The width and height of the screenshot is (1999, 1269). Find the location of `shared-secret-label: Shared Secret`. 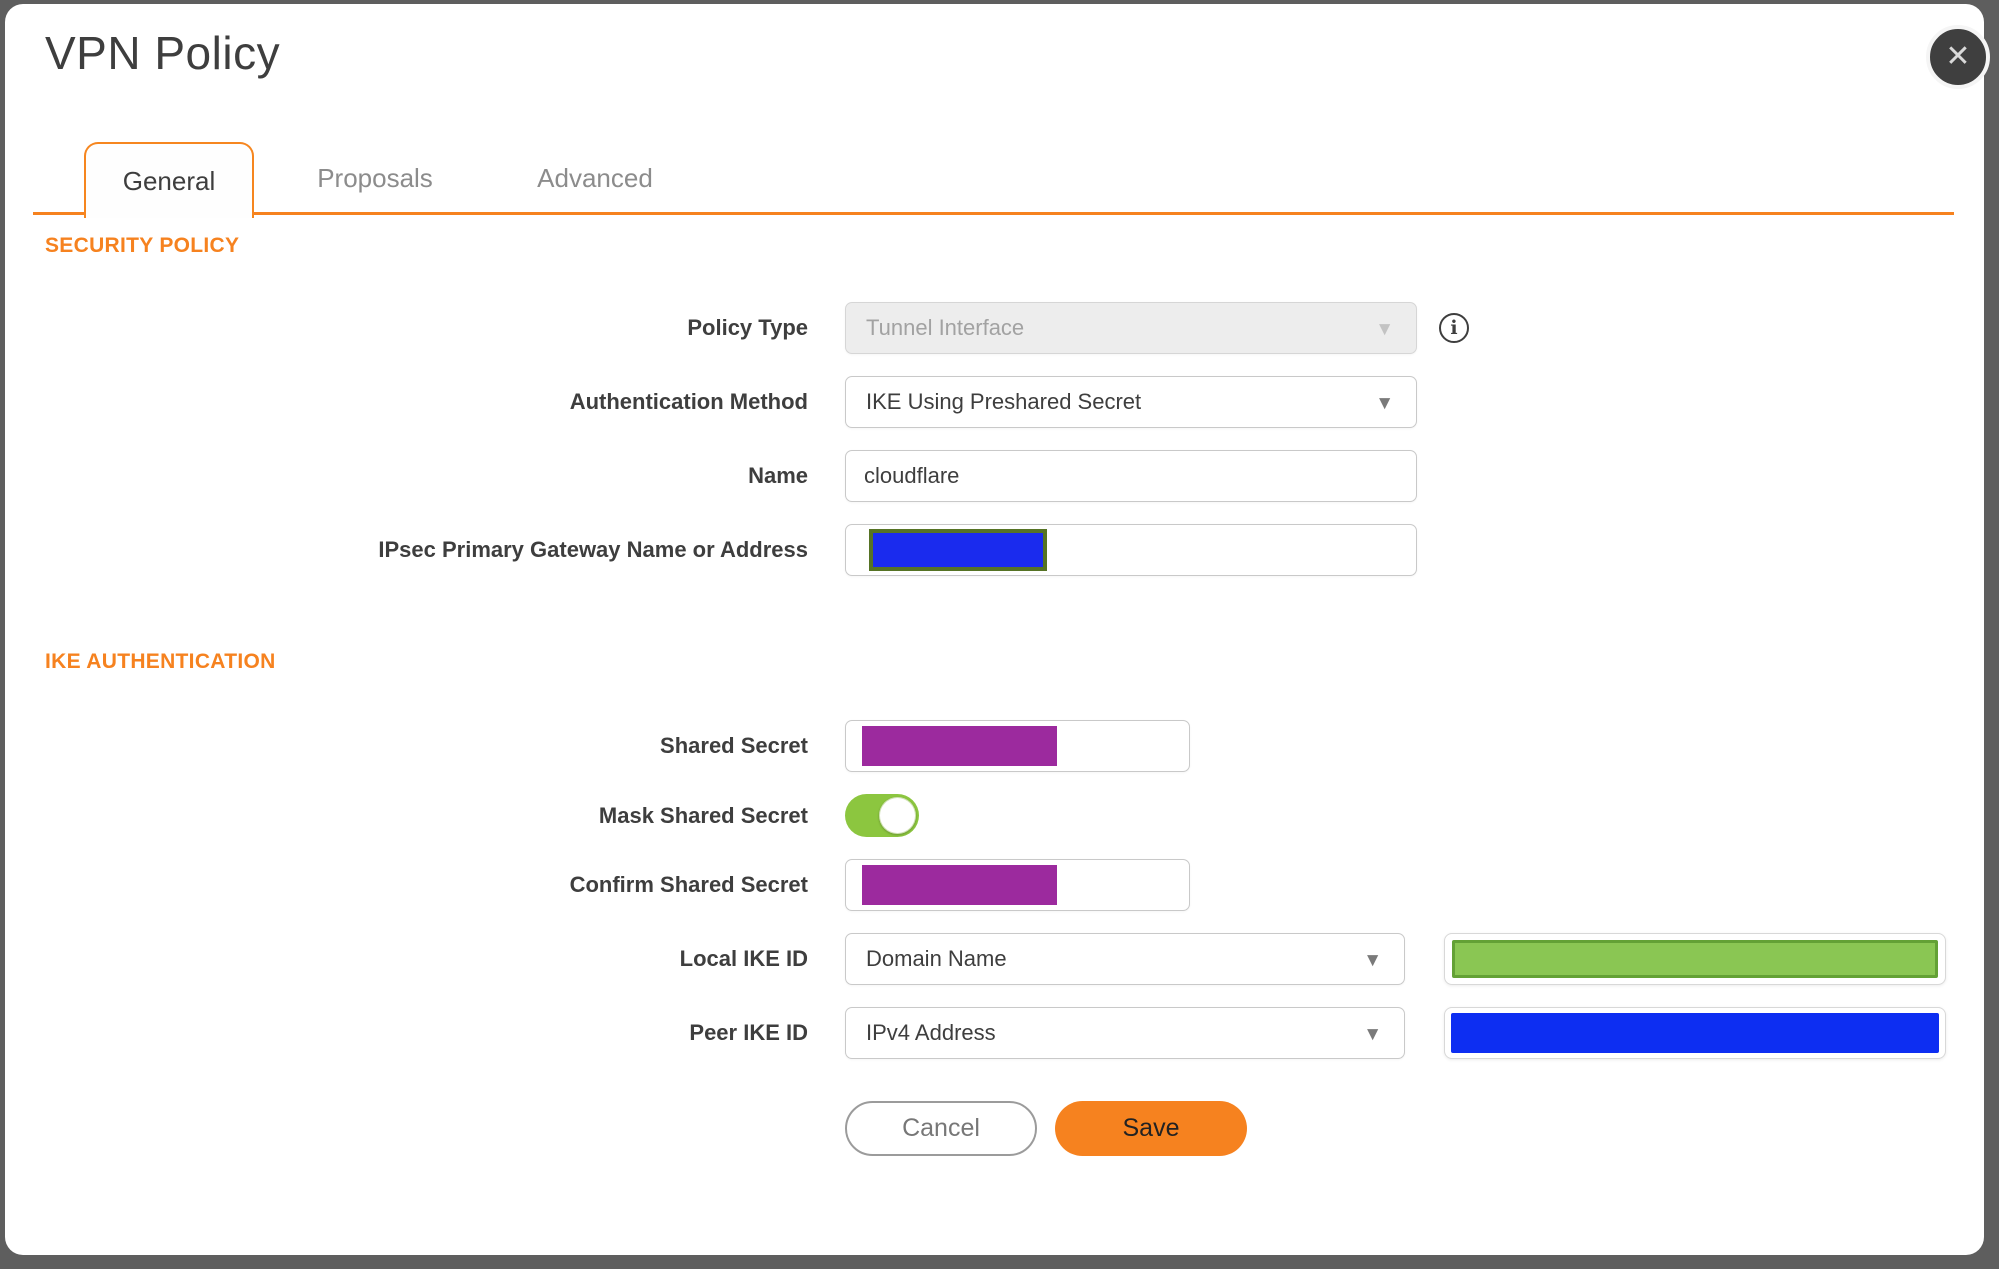

shared-secret-label: Shared Secret is located at coordinates (734, 745).